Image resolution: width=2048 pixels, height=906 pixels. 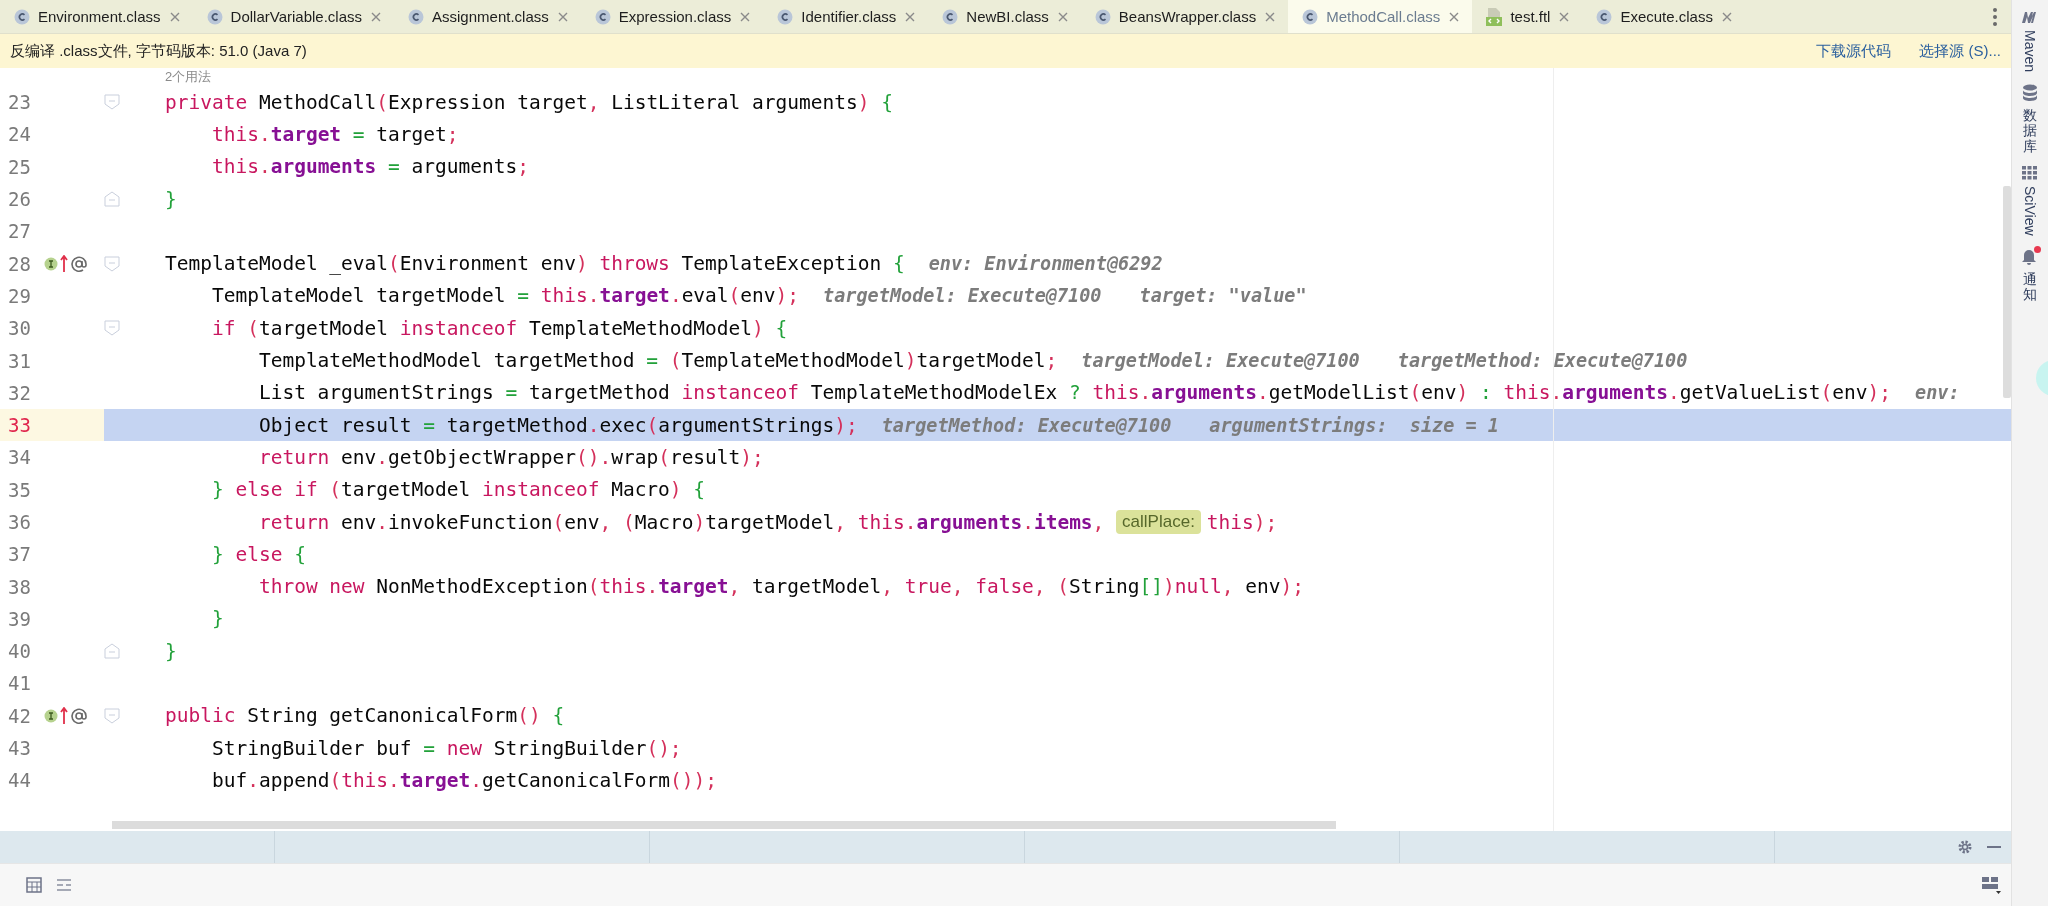 I want to click on line-number: 38, so click(x=19, y=586).